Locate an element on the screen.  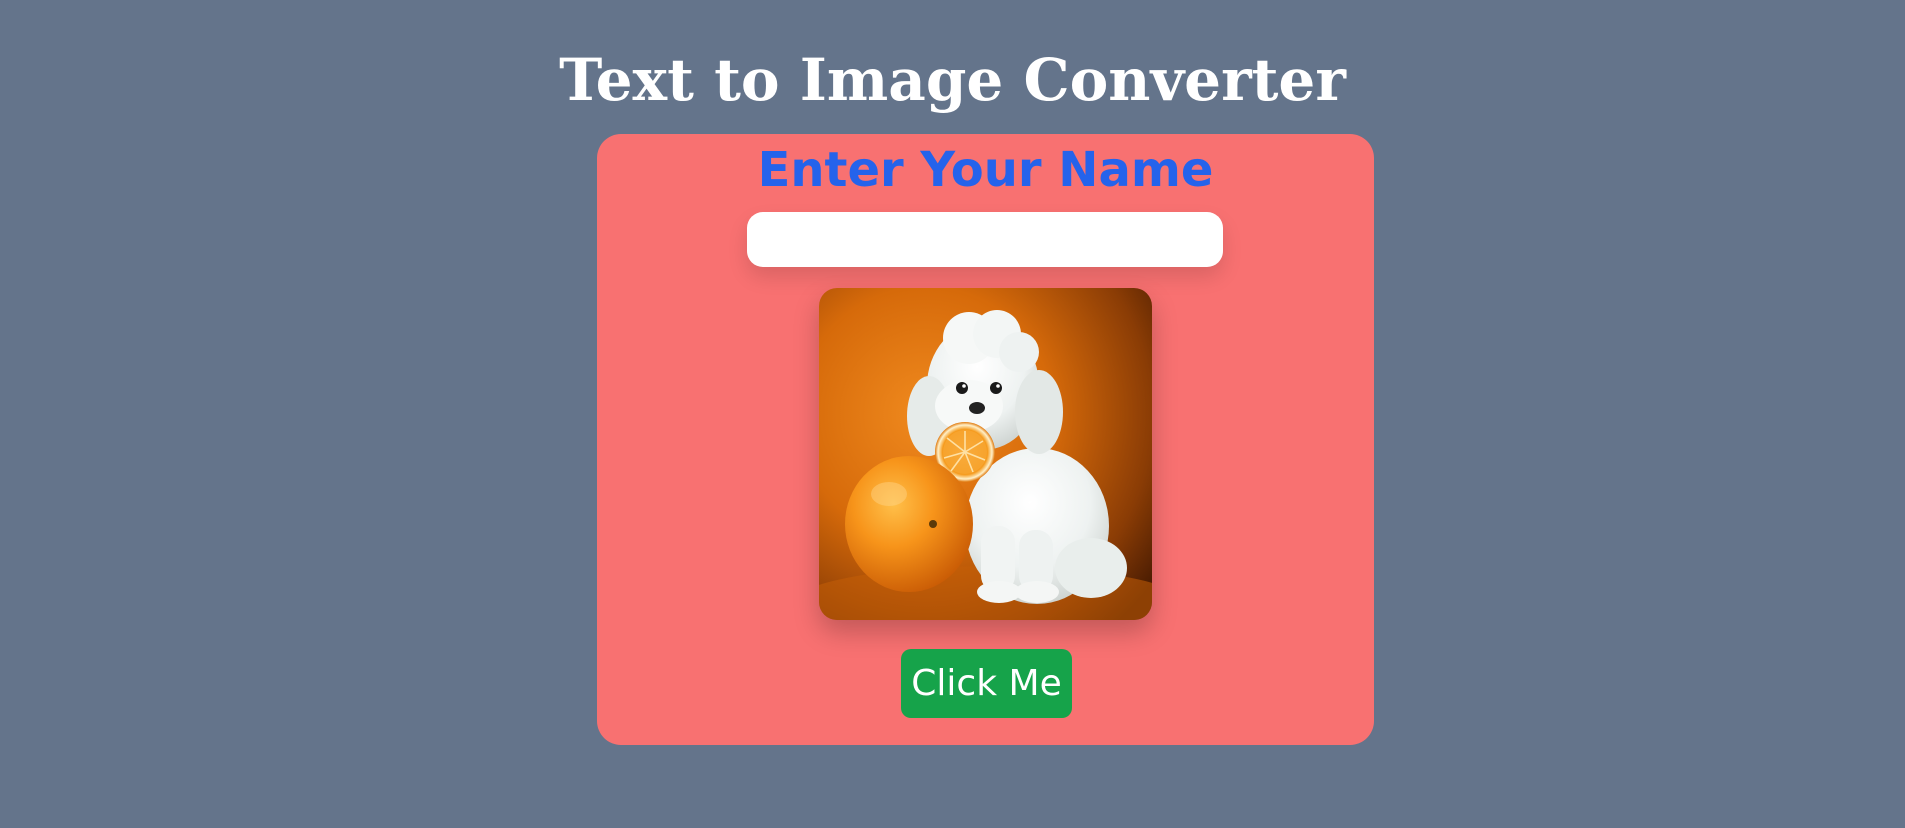
click-me-button: Click Me is located at coordinates (986, 683).